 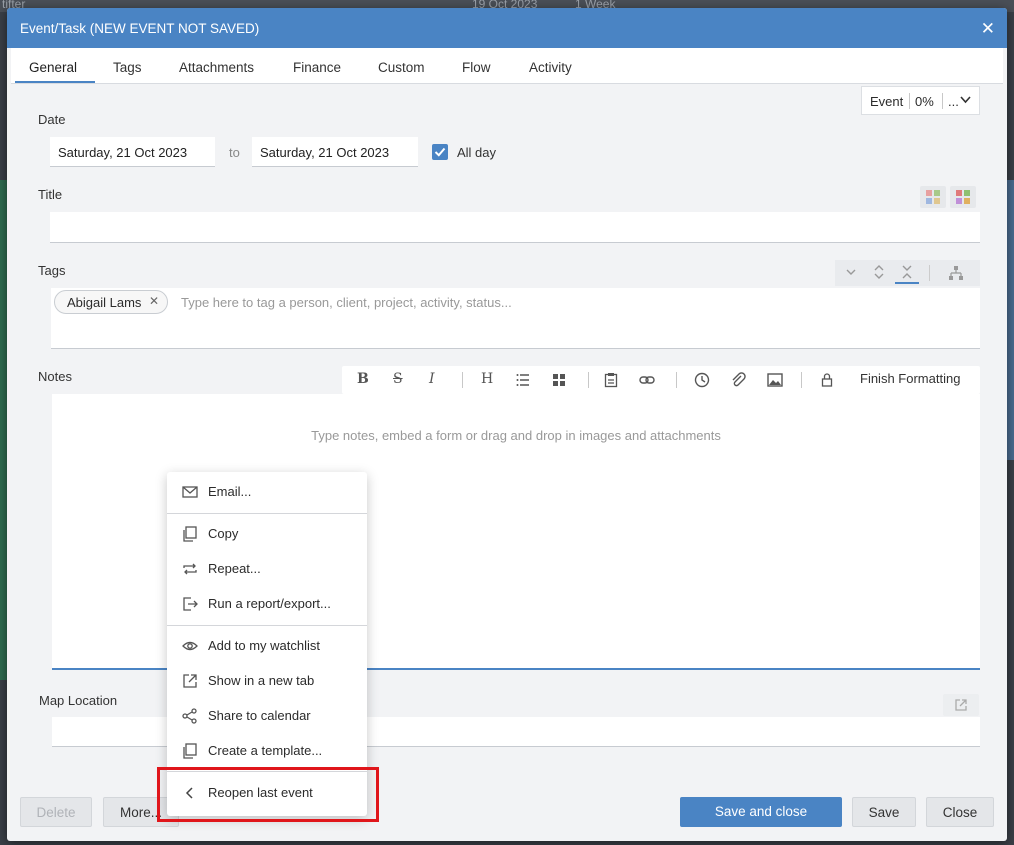 What do you see at coordinates (907, 283) in the screenshot?
I see `active-indicator` at bounding box center [907, 283].